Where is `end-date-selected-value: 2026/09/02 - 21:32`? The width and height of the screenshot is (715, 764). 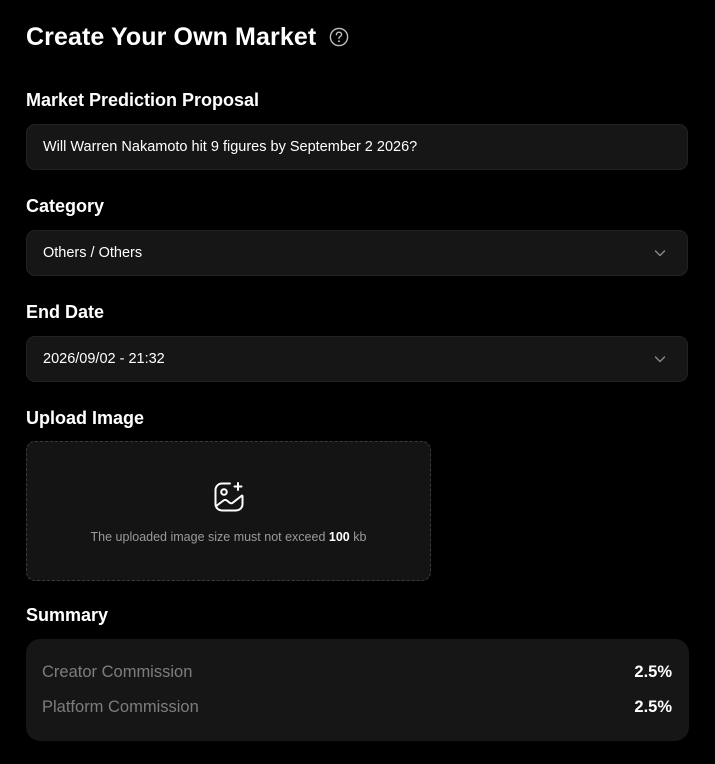
end-date-selected-value: 2026/09/02 - 21:32 is located at coordinates (104, 359).